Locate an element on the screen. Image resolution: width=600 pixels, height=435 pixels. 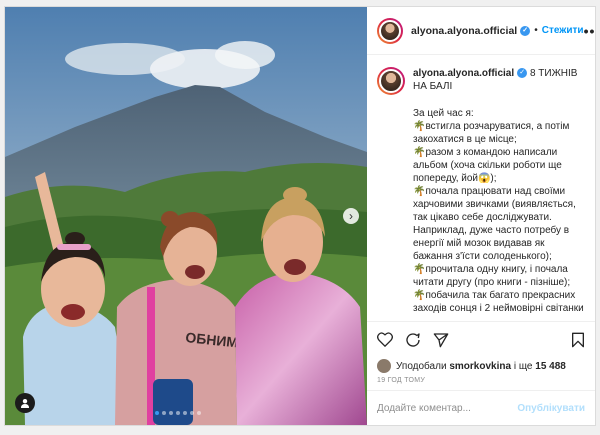
user-icon is located at coordinates (25, 403).